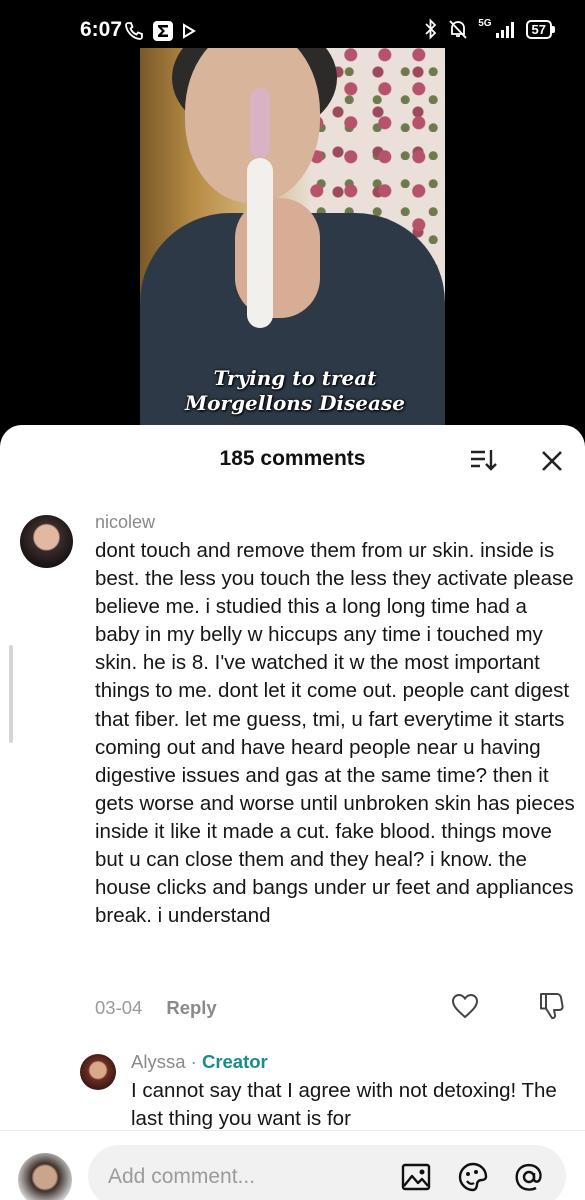 Image resolution: width=585 pixels, height=1200 pixels. I want to click on battery-tip, so click(553, 29).